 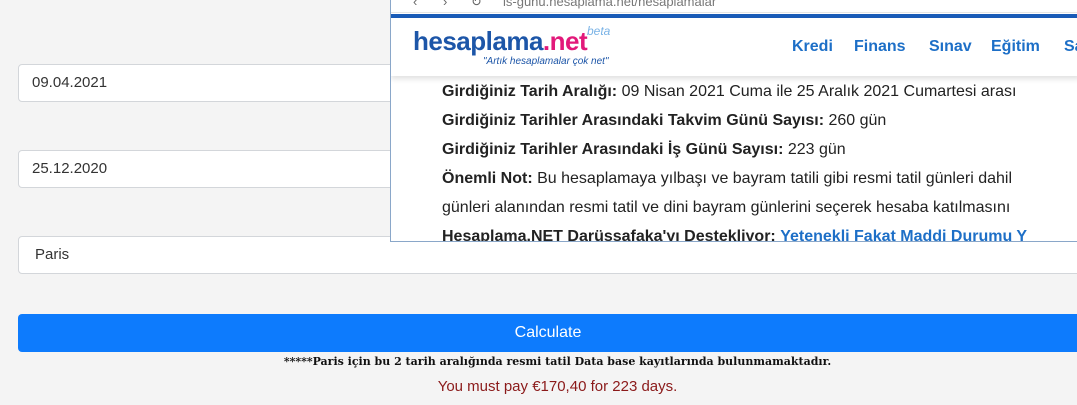 What do you see at coordinates (445, 4) in the screenshot?
I see `forward-icon: ›` at bounding box center [445, 4].